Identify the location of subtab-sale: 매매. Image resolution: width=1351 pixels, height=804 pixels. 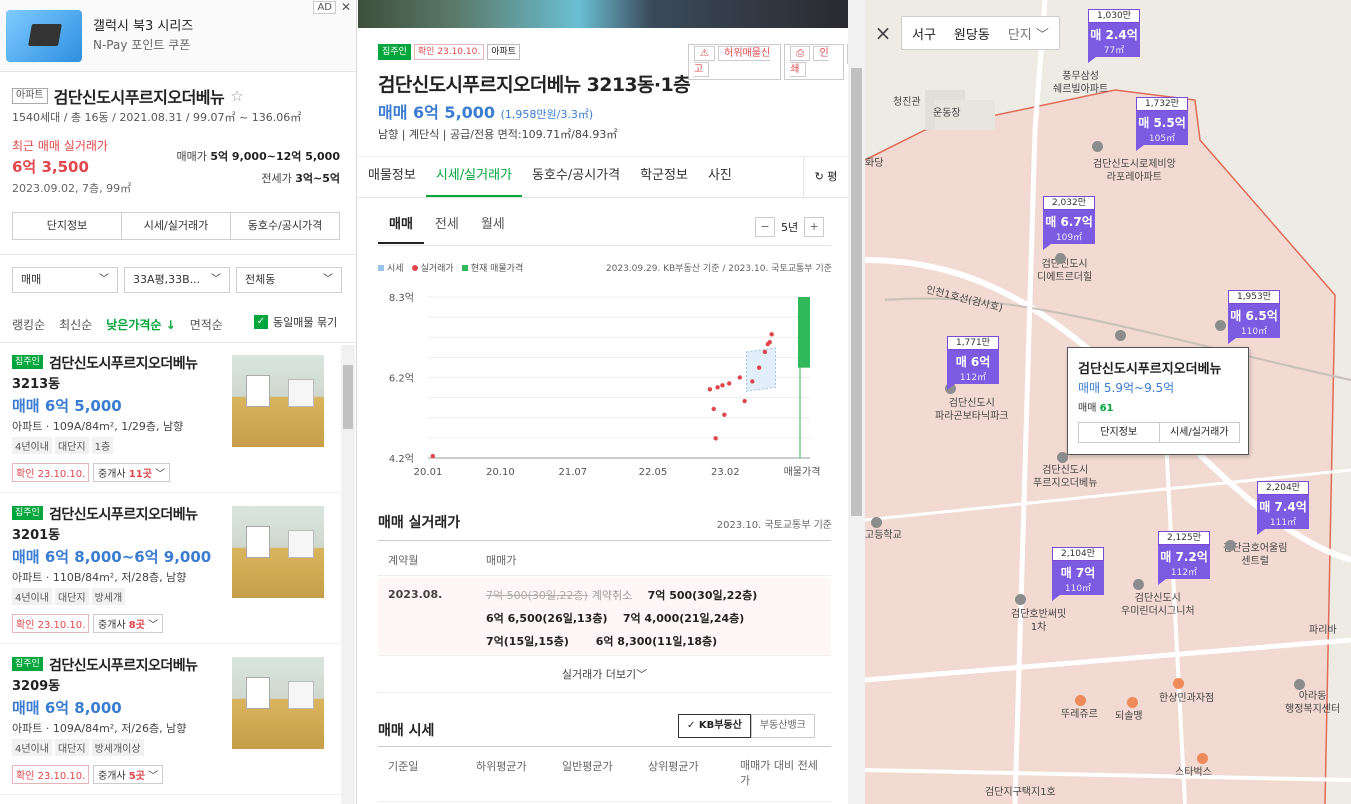
(401, 228).